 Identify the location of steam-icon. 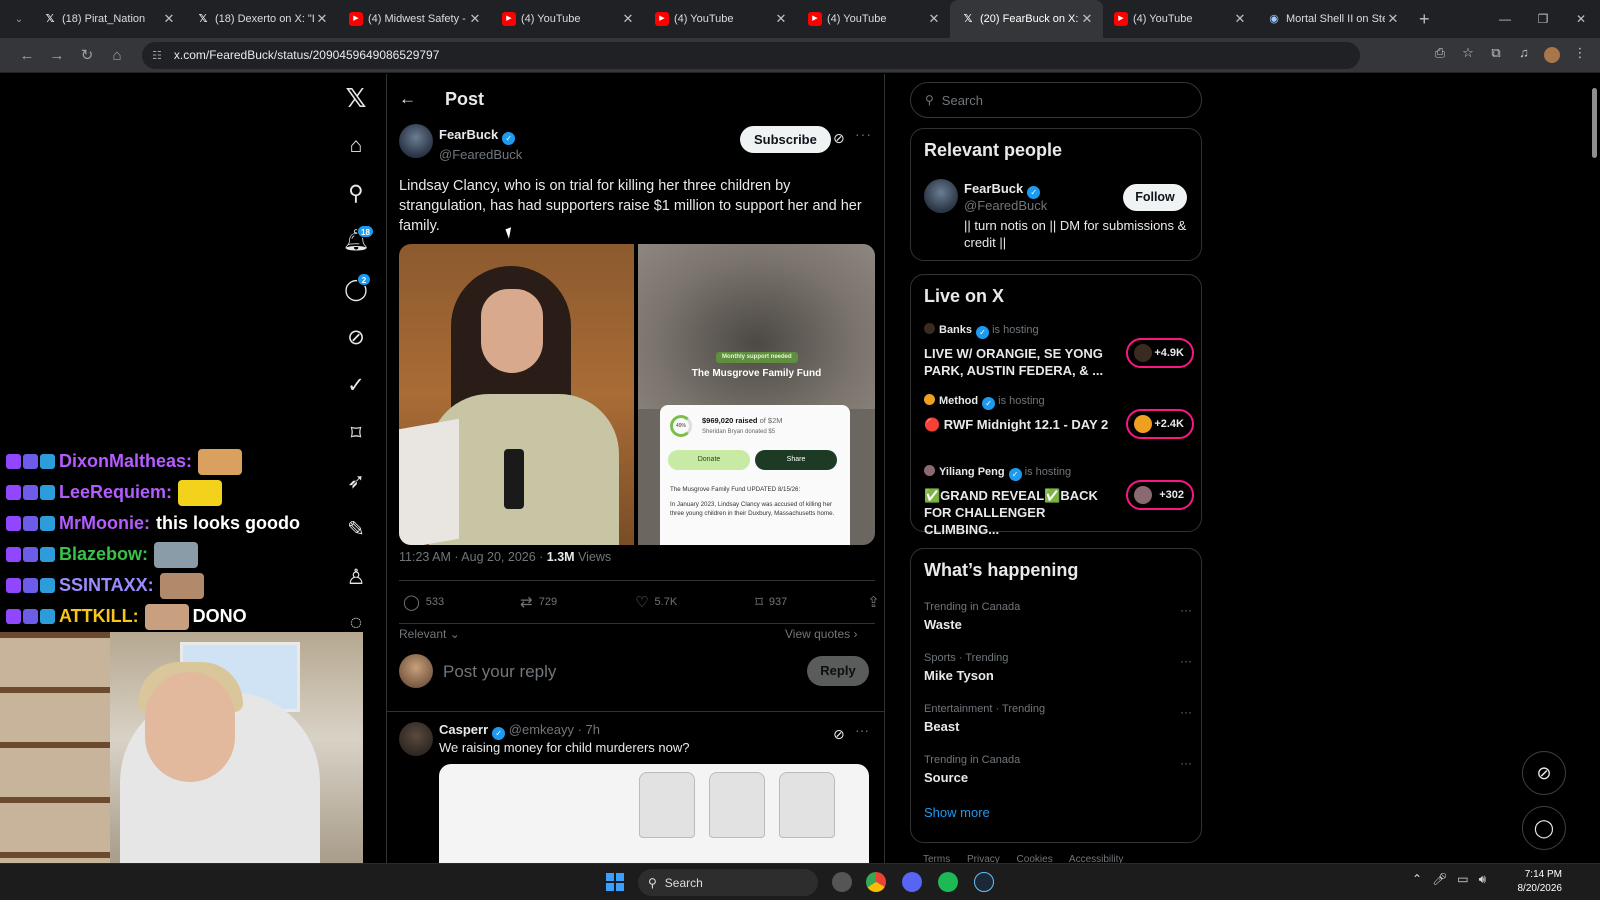
(984, 882).